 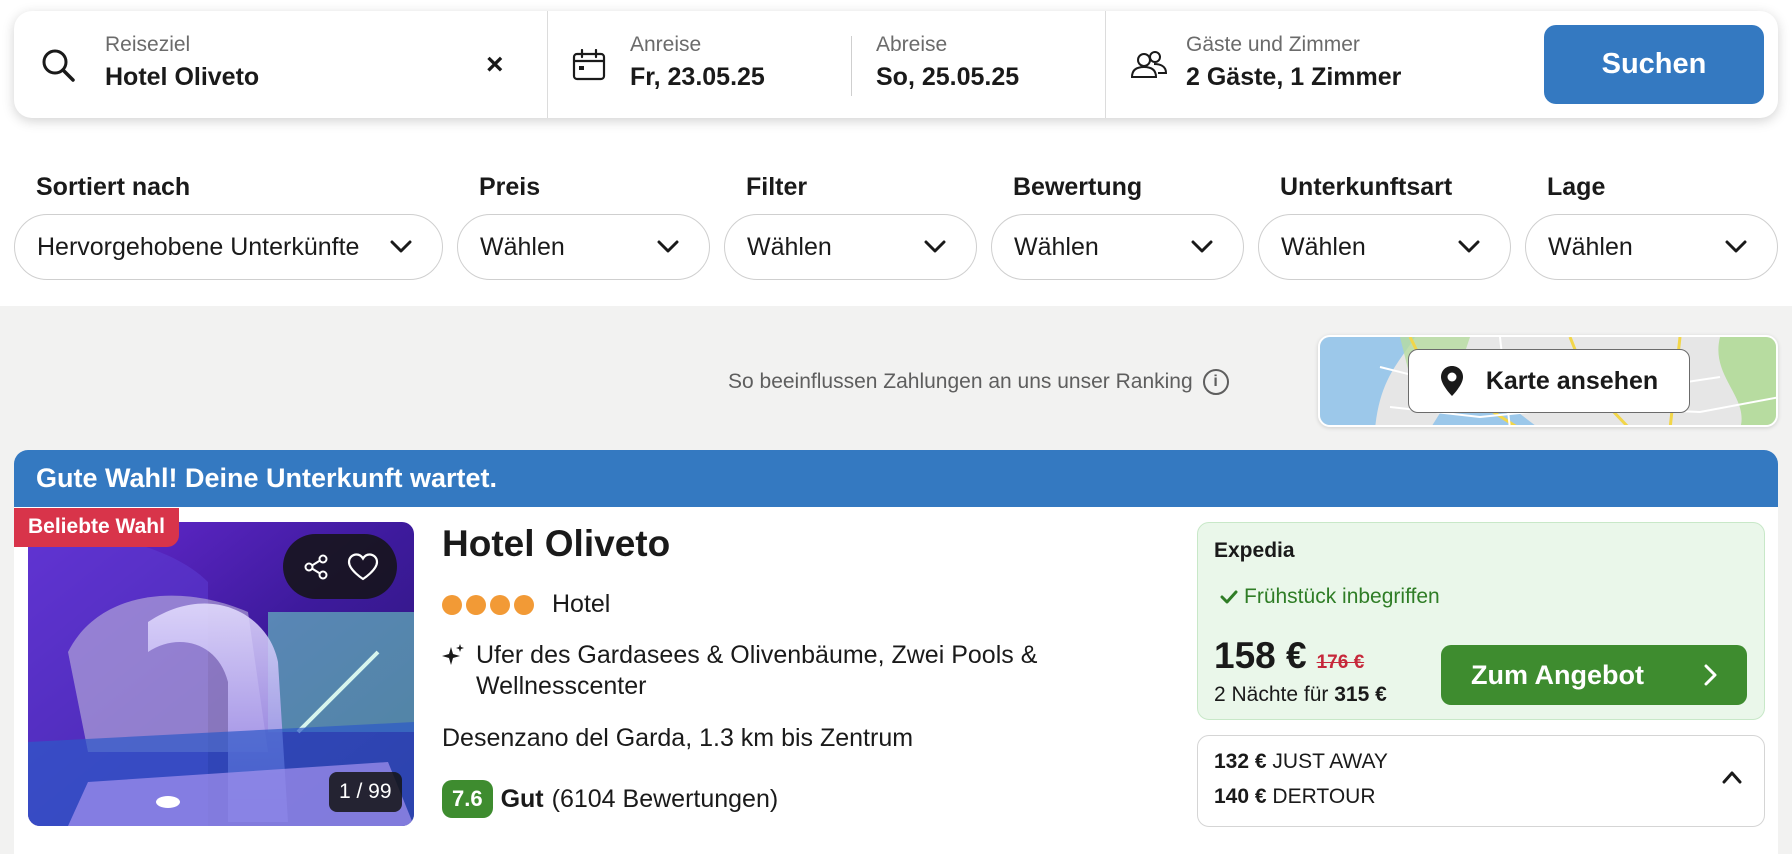 I want to click on guests-value: 2 Gäste, 1 Zimmer, so click(x=1293, y=77).